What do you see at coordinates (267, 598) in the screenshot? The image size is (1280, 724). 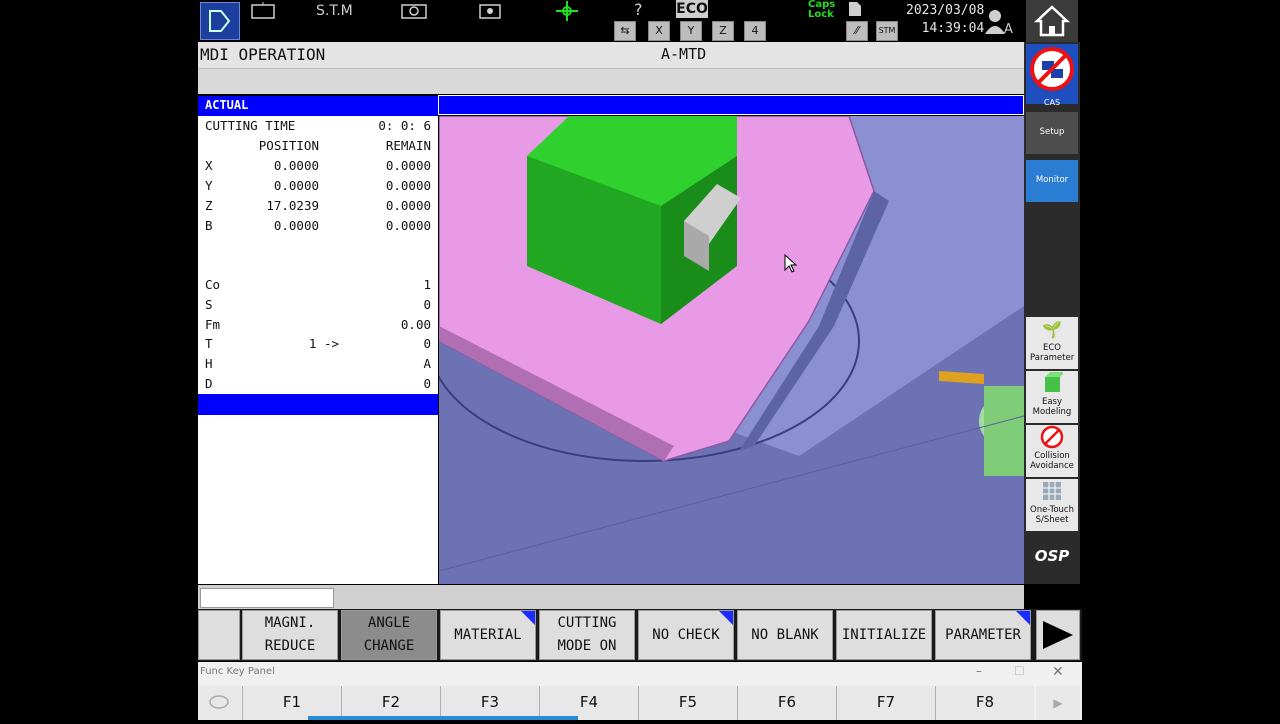 I see `input-field` at bounding box center [267, 598].